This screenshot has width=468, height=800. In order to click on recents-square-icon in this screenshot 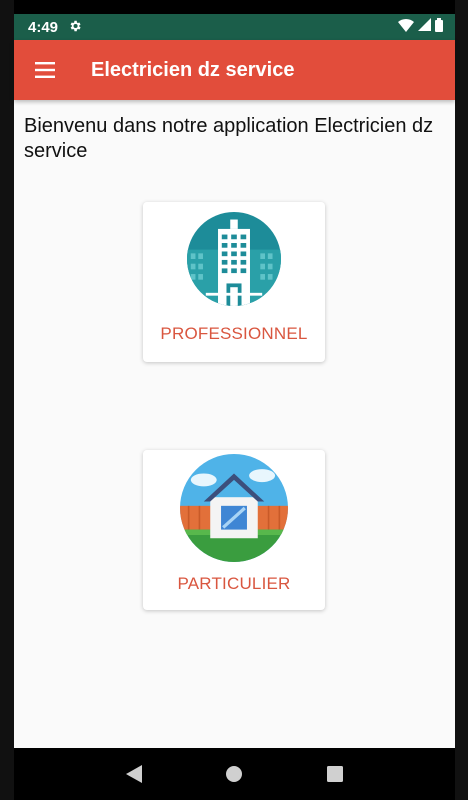, I will do `click(334, 774)`.